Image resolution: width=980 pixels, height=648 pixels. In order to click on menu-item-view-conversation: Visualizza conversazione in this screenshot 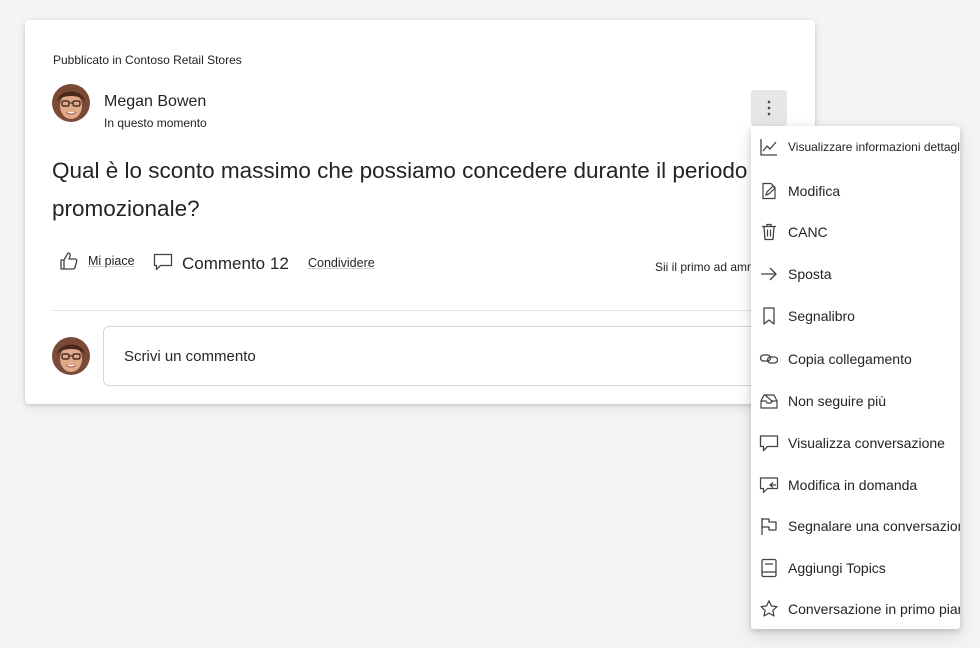, I will do `click(855, 443)`.